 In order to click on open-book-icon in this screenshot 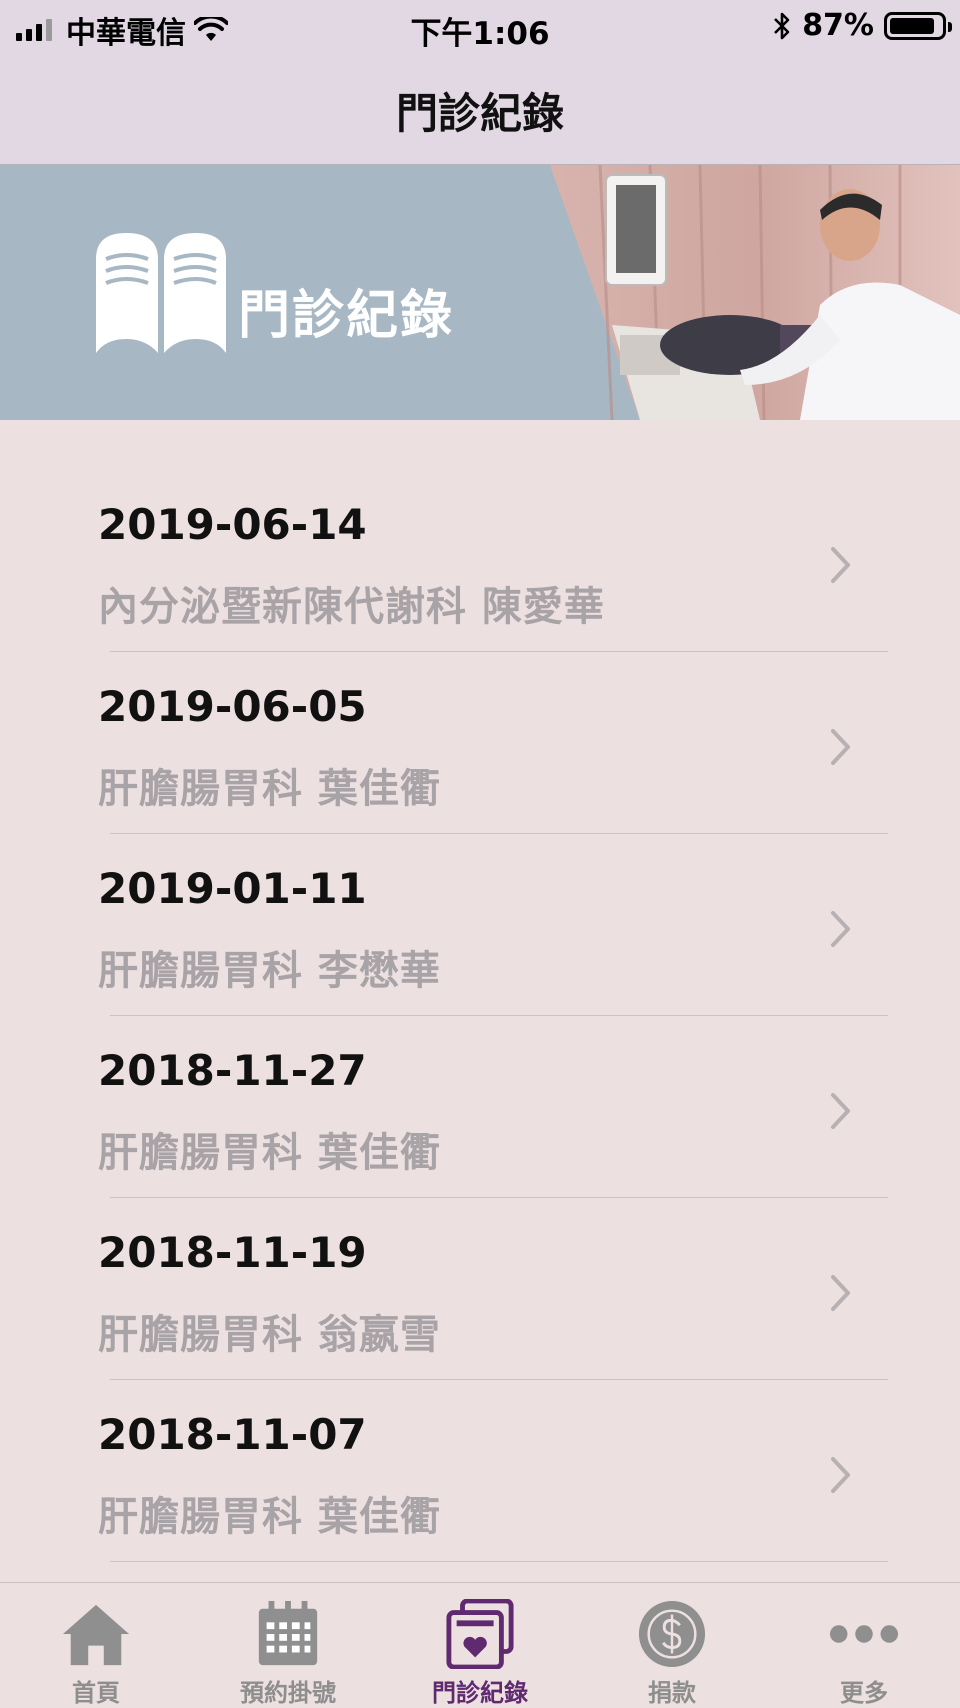, I will do `click(161, 293)`.